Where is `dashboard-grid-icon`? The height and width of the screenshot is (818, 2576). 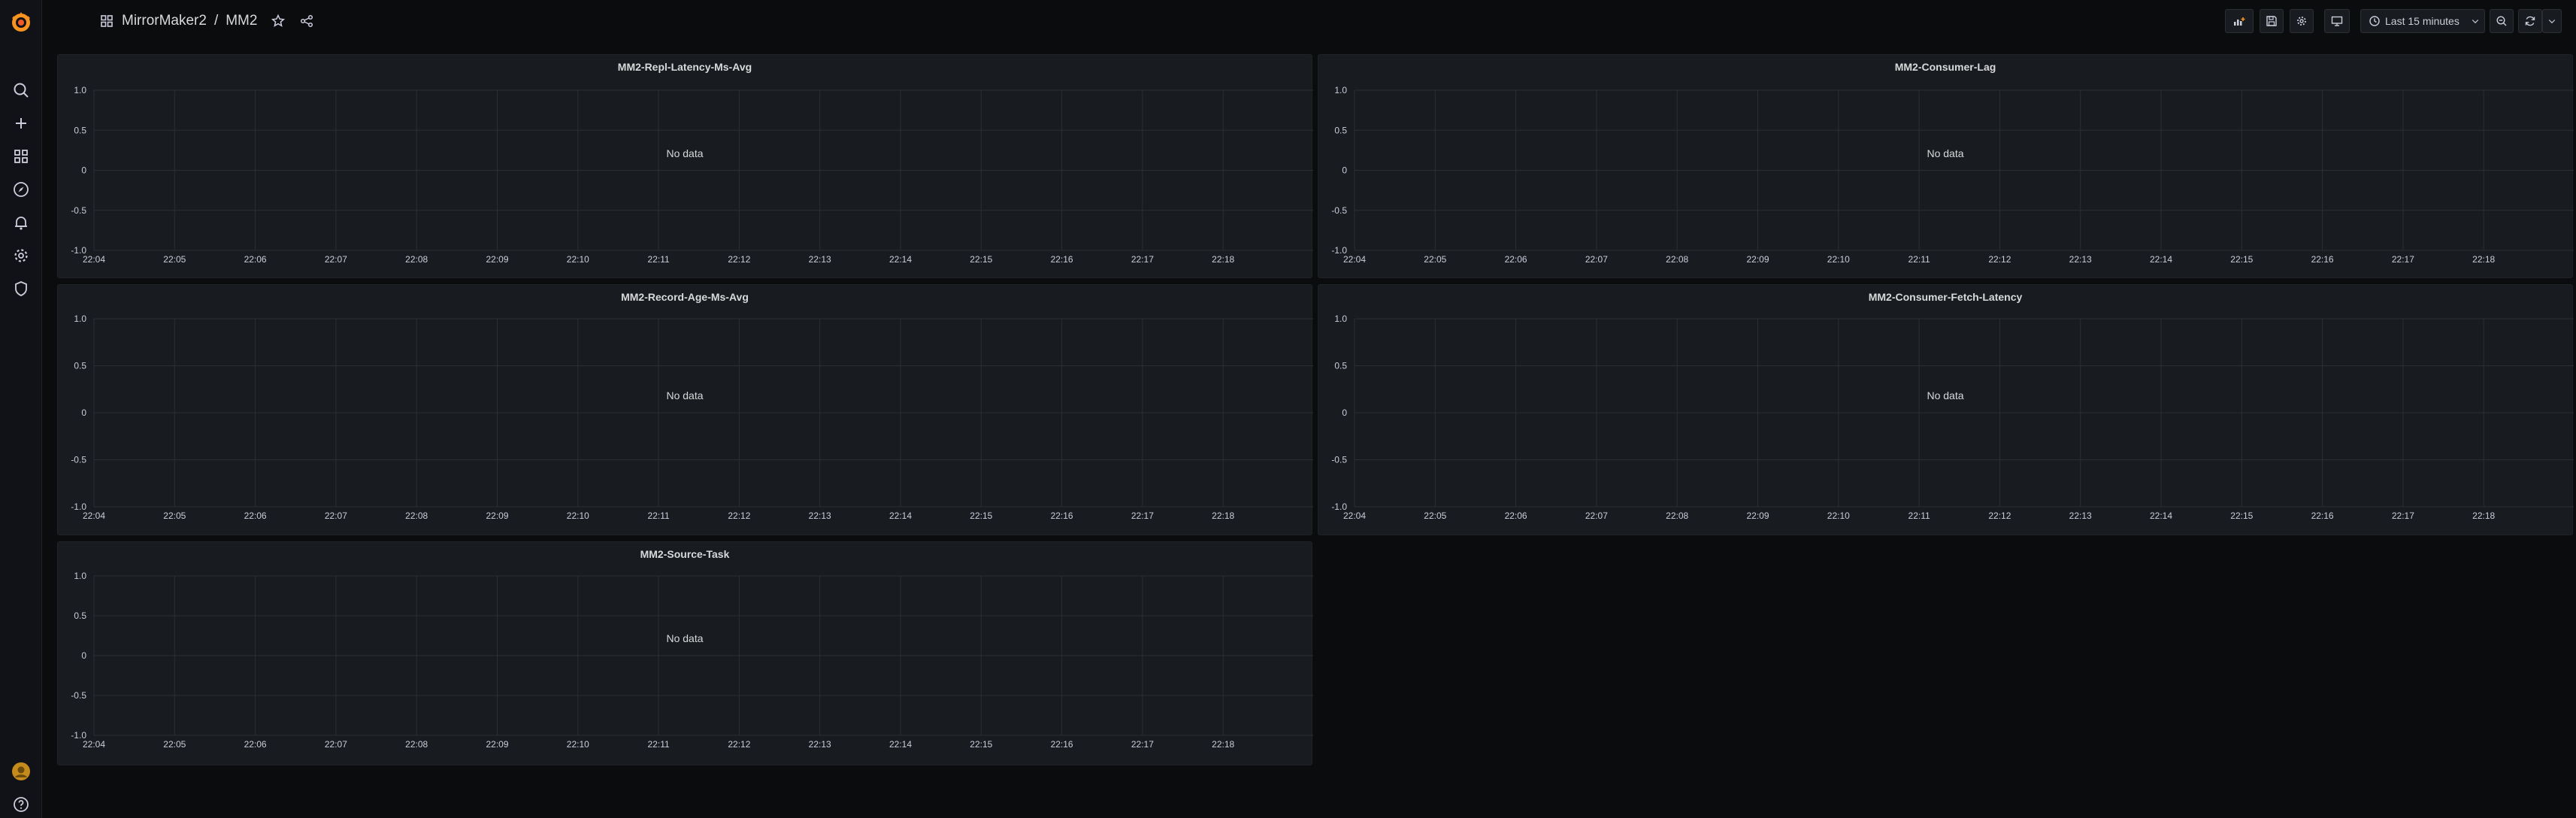
dashboard-grid-icon is located at coordinates (106, 21).